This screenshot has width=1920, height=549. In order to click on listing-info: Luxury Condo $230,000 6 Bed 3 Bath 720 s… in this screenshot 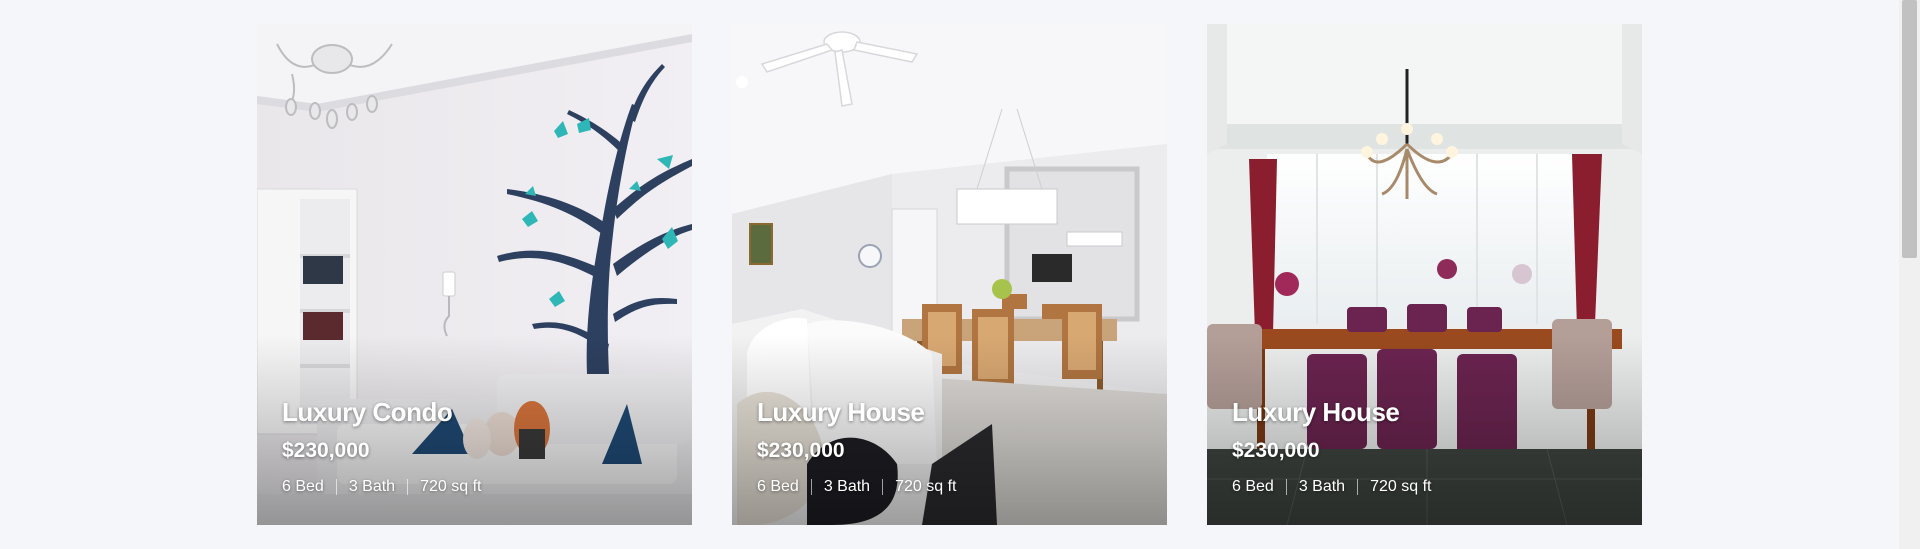, I will do `click(381, 447)`.